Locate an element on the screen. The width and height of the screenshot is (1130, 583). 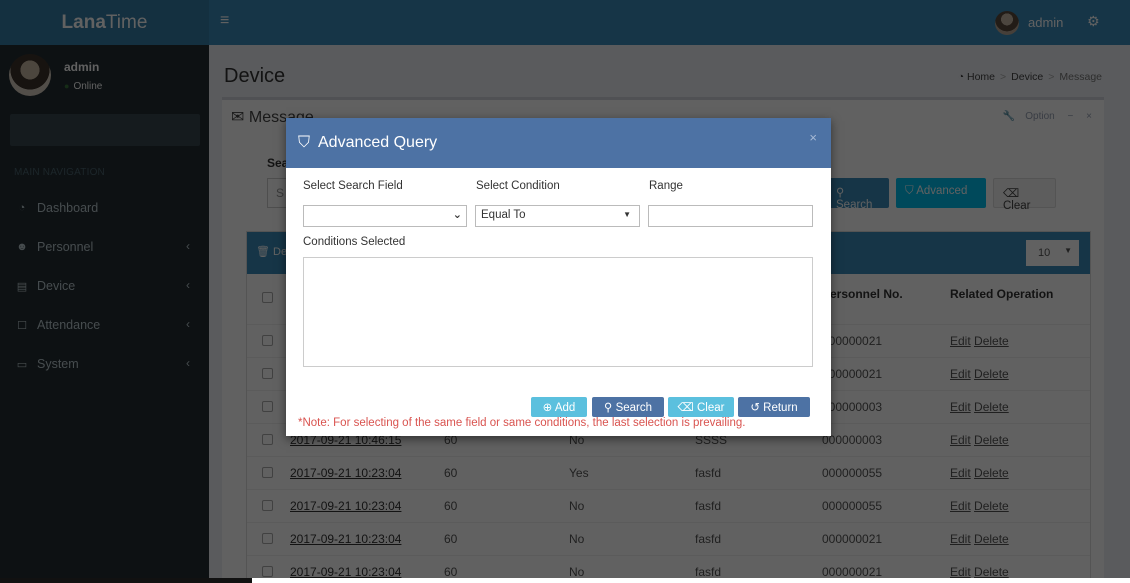
eraser-icon: ⌫ is located at coordinates (685, 408).